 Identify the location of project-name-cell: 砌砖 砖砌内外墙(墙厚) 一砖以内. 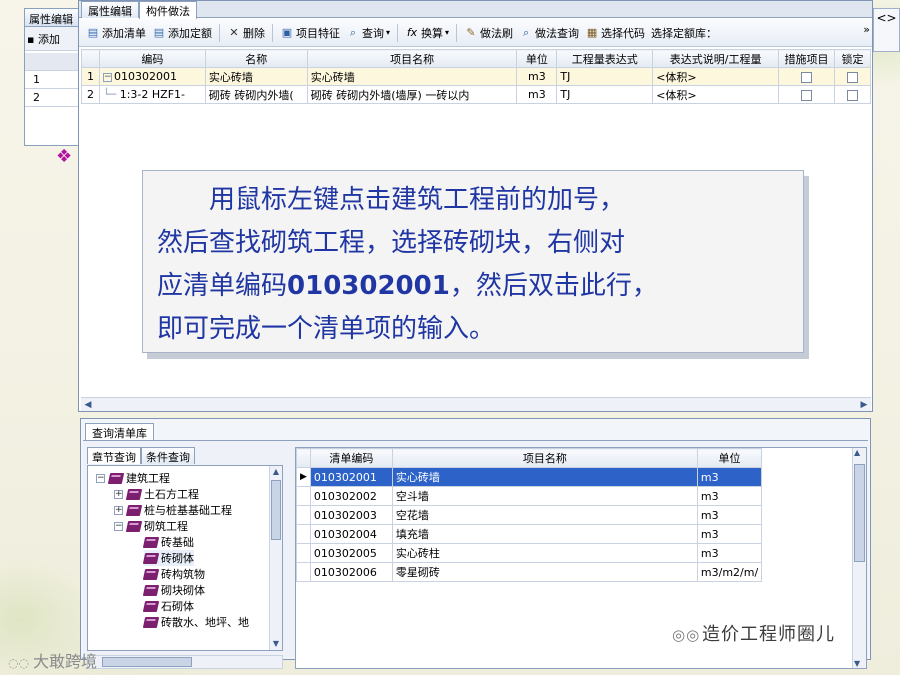
(412, 94).